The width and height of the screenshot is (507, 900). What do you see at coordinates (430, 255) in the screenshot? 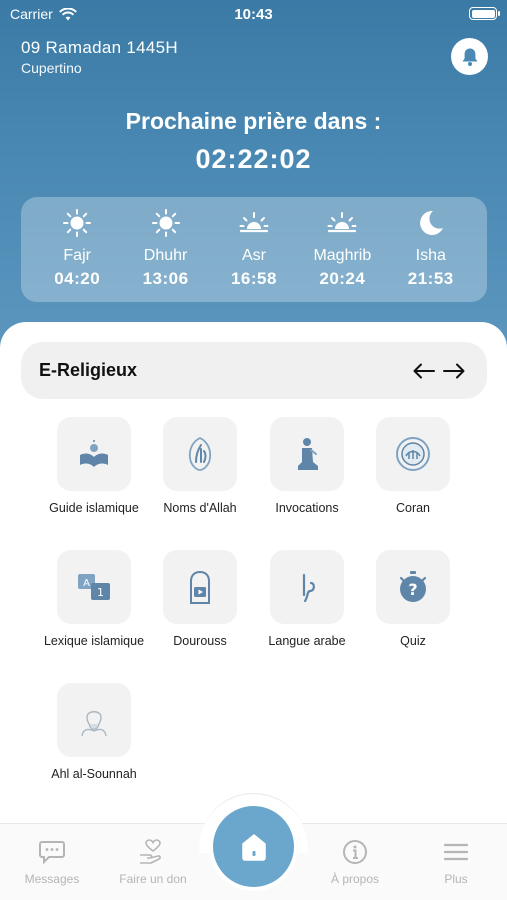
I see `prayer-name: Isha` at bounding box center [430, 255].